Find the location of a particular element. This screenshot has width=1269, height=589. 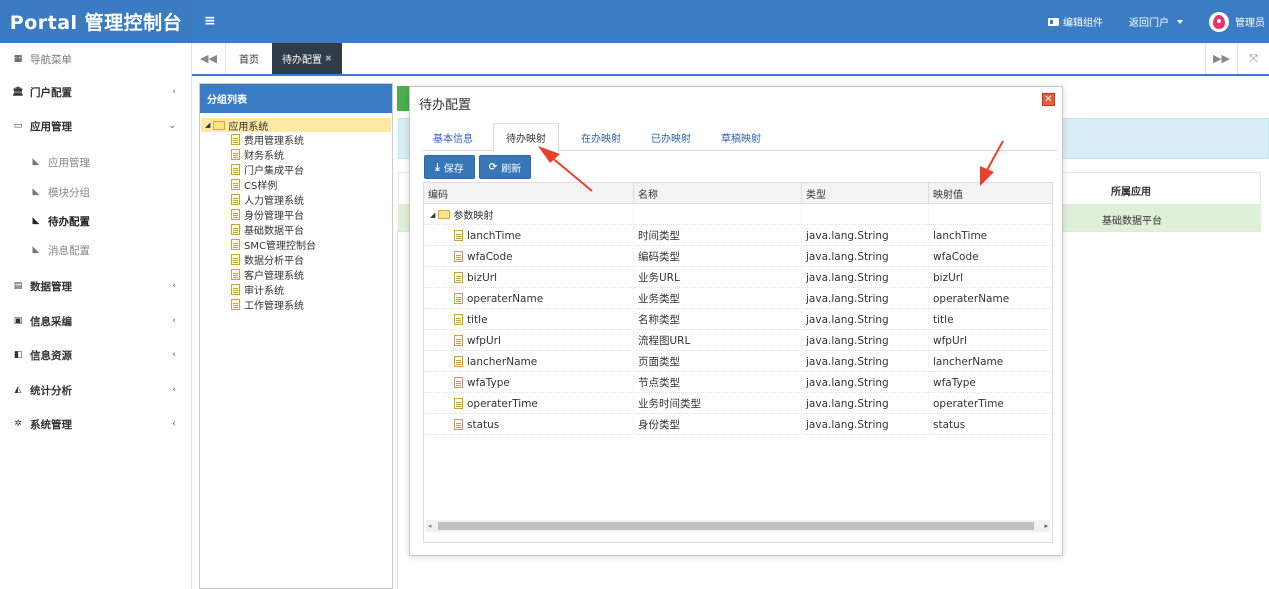

table-row: wfaType 节点类型 java.lang.String wfaType is located at coordinates (738, 382).